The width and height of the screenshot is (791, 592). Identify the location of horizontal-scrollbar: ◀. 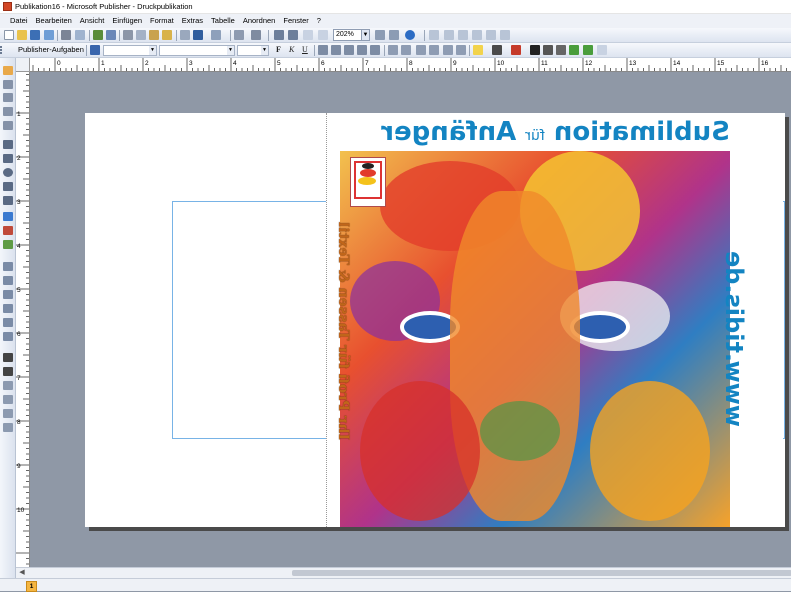
(403, 572).